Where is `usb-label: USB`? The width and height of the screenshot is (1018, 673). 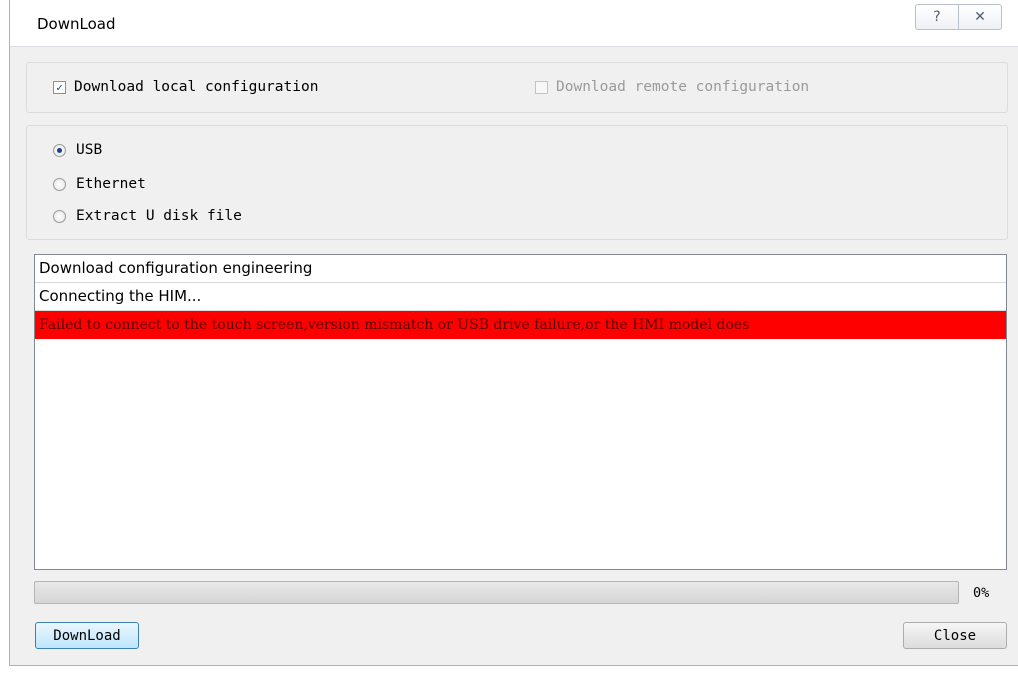 usb-label: USB is located at coordinates (89, 150).